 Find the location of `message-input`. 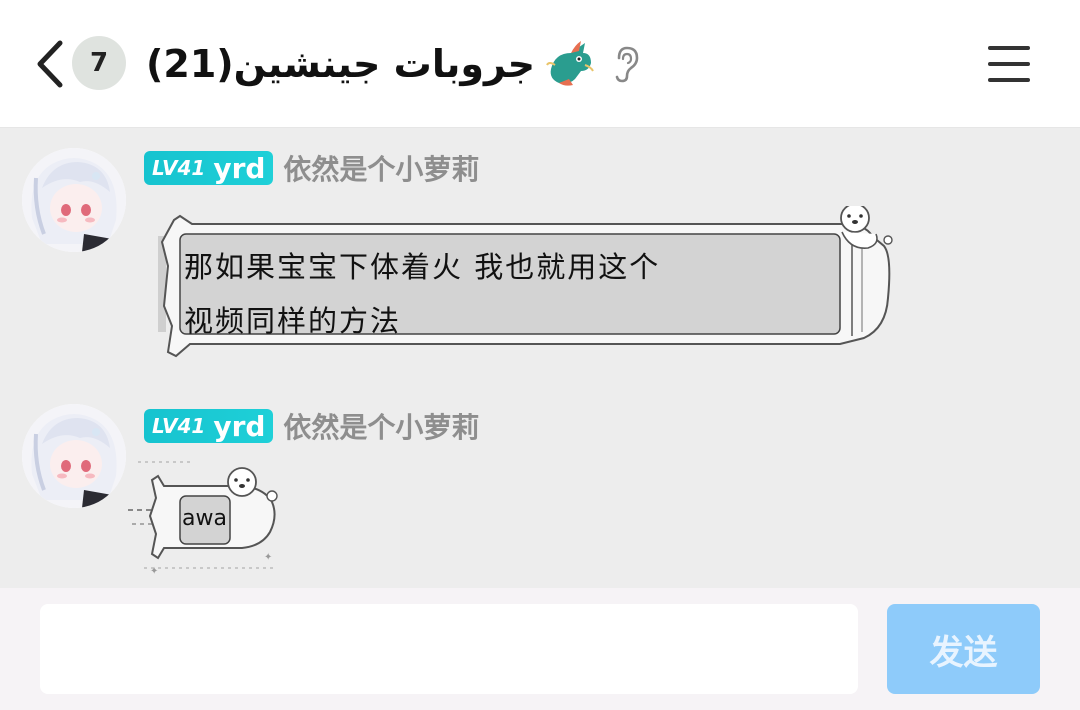

message-input is located at coordinates (449, 649).